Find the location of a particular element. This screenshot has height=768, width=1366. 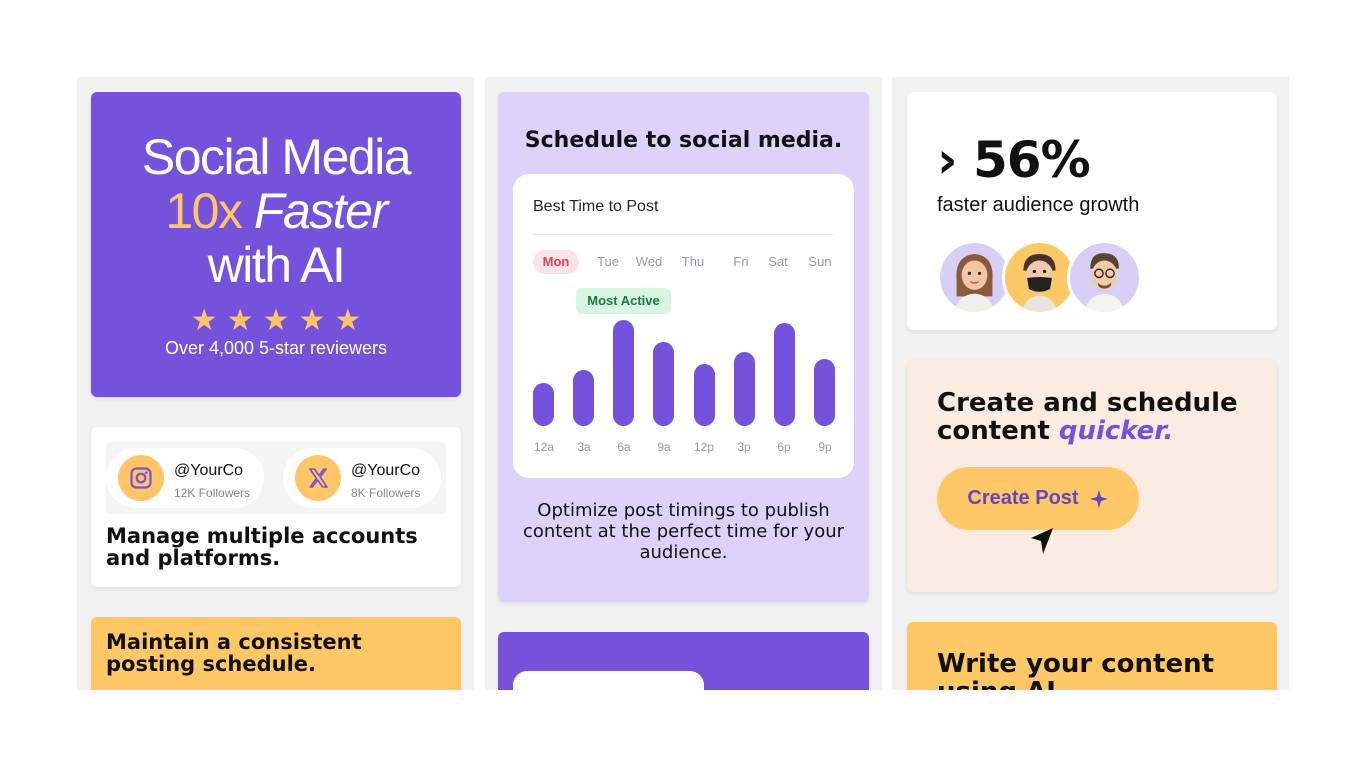

hero-italic: Faster is located at coordinates (320, 211).